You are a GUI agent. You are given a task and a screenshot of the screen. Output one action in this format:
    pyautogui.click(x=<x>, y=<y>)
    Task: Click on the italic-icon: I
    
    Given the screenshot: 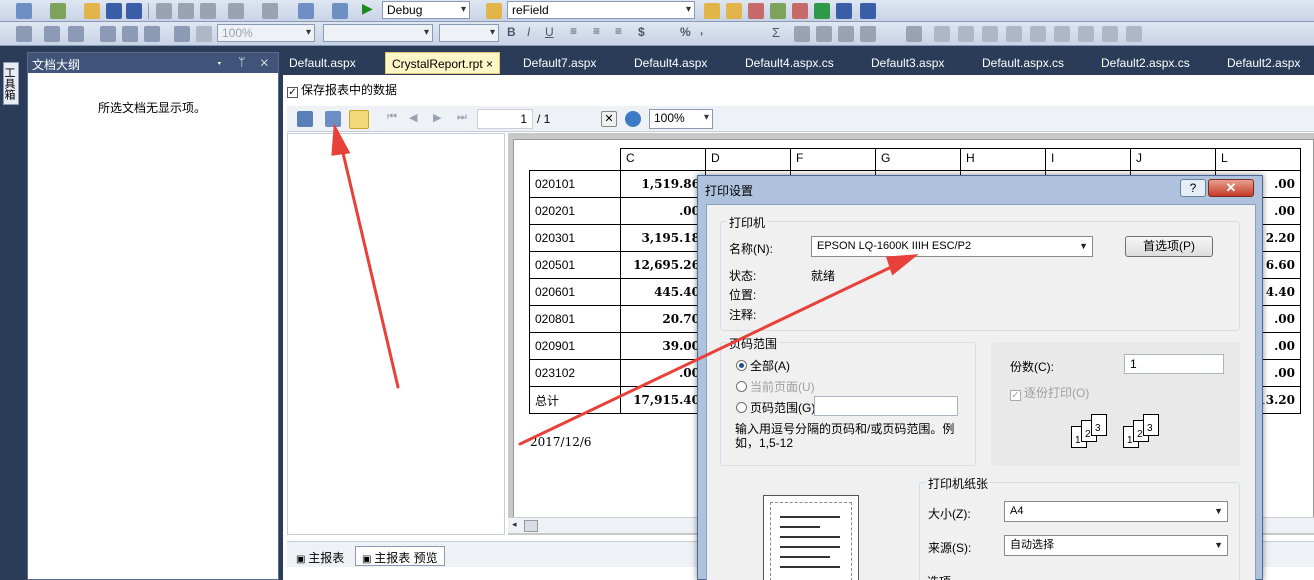 What is the action you would take?
    pyautogui.click(x=528, y=32)
    